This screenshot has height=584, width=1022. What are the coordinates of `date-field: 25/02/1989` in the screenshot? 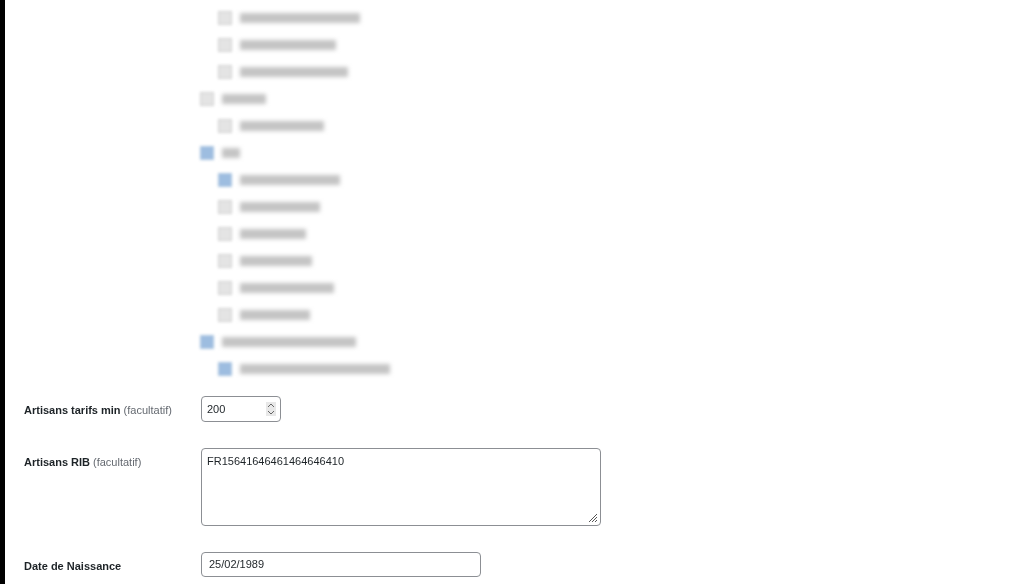 It's located at (341, 564).